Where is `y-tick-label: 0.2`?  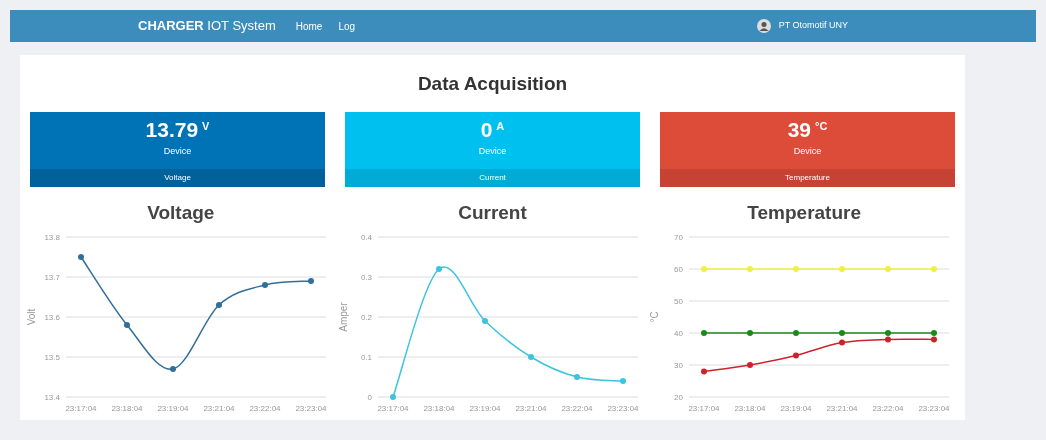 y-tick-label: 0.2 is located at coordinates (366, 317).